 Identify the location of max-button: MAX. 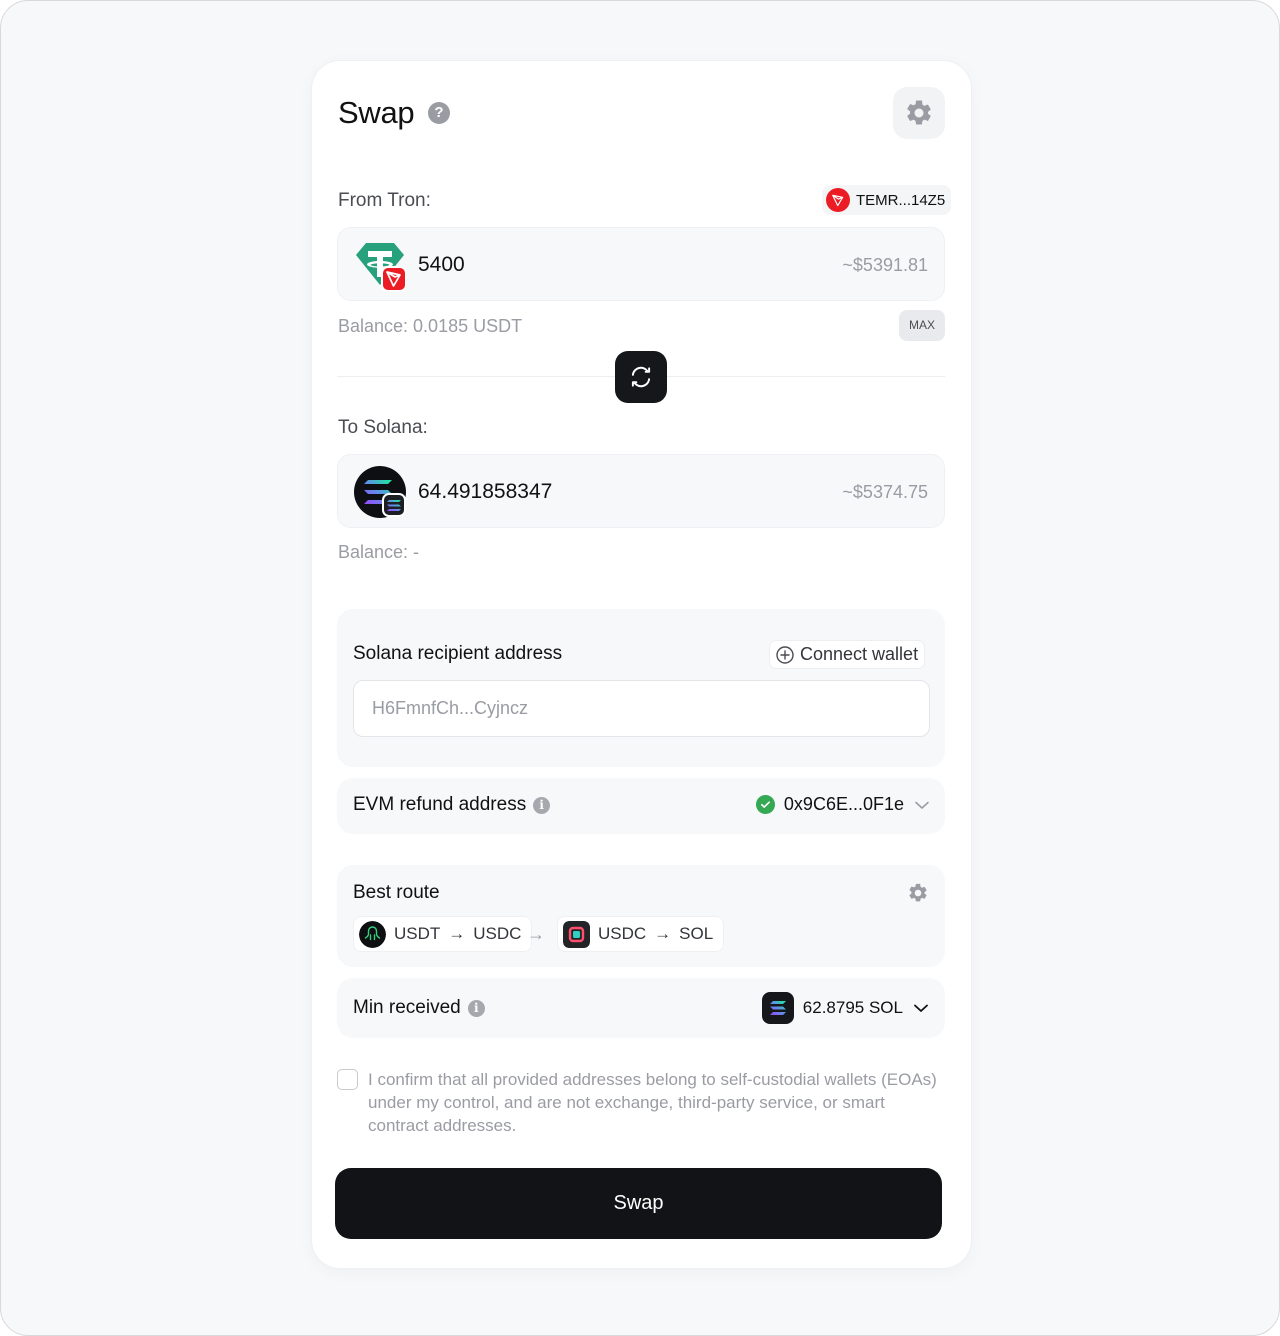
(922, 325).